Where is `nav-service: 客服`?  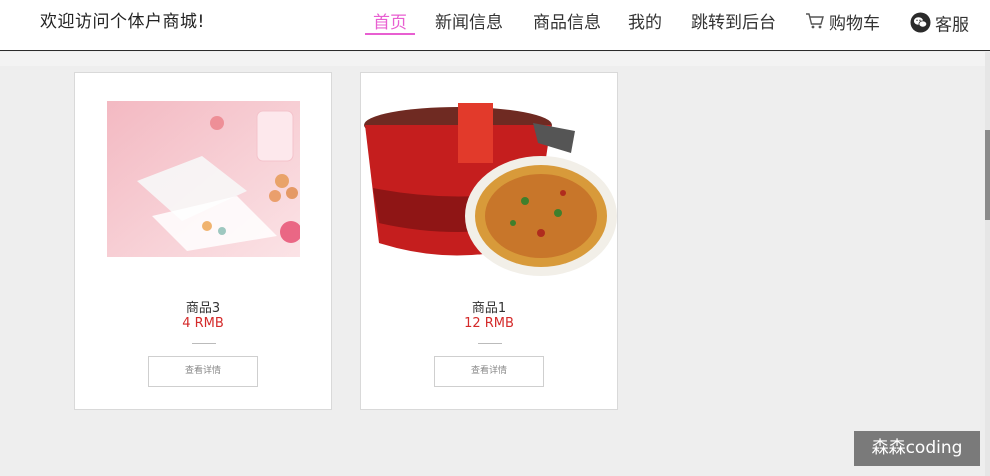 nav-service: 客服 is located at coordinates (939, 25).